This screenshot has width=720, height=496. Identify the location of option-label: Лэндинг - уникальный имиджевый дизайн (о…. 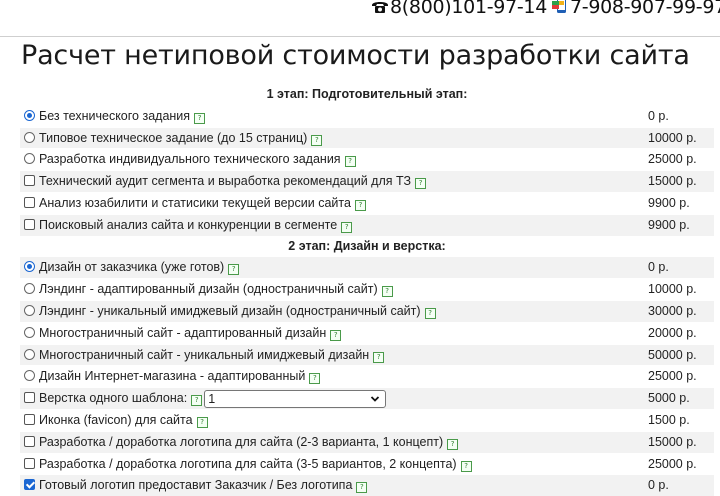
(230, 311).